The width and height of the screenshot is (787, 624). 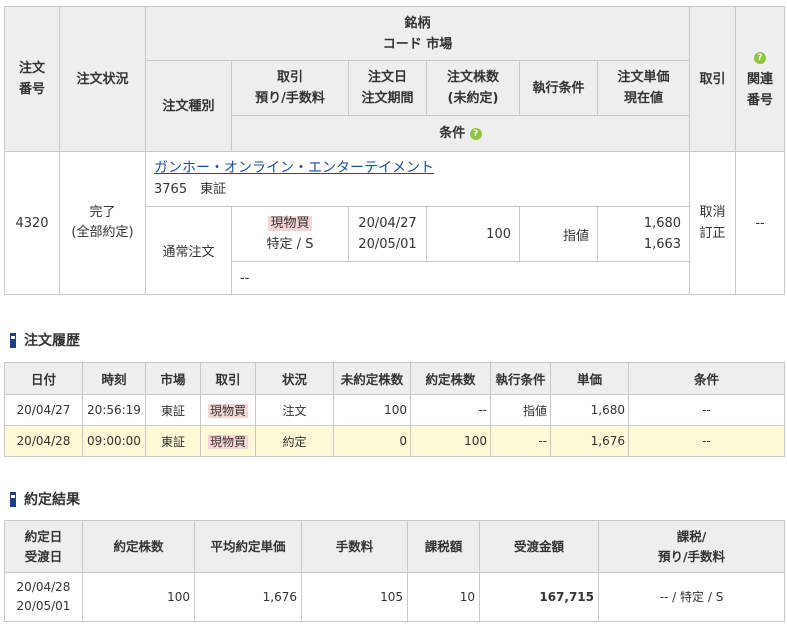 What do you see at coordinates (354, 546) in the screenshot?
I see `result-header-fee: 手数料` at bounding box center [354, 546].